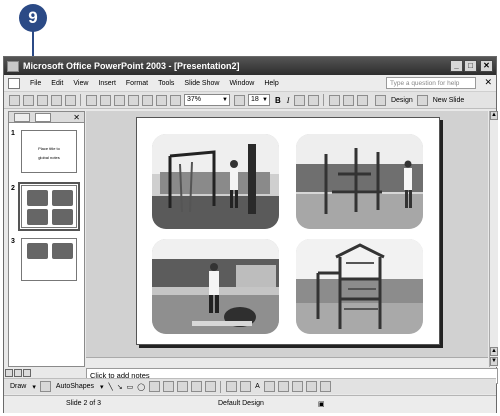 The width and height of the screenshot is (500, 416). I want to click on chevron-down-icon: ▾, so click(102, 387).